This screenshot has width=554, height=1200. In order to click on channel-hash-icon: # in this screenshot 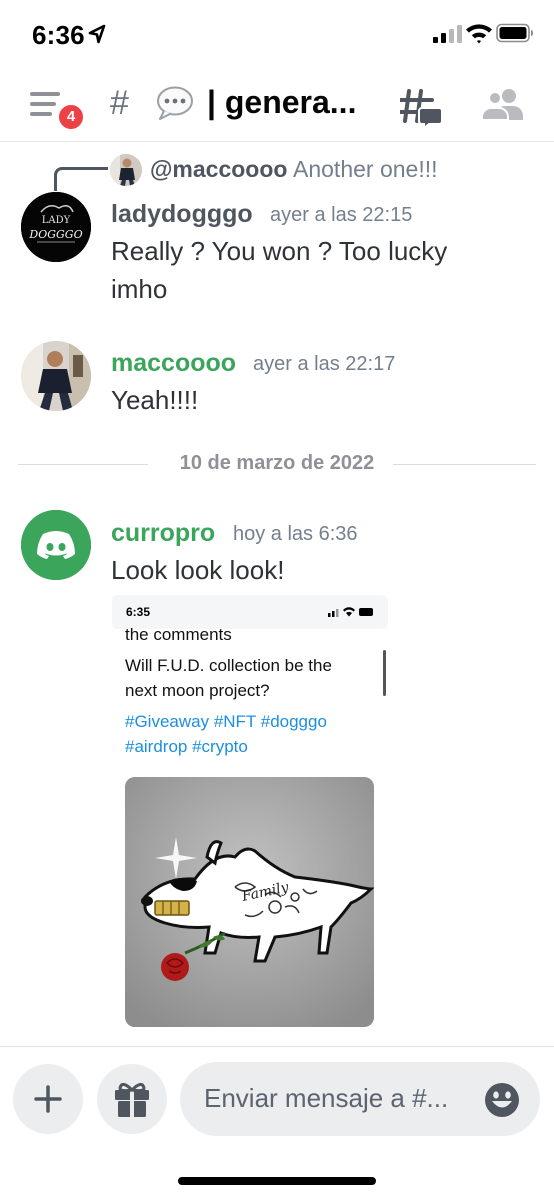, I will do `click(119, 103)`.